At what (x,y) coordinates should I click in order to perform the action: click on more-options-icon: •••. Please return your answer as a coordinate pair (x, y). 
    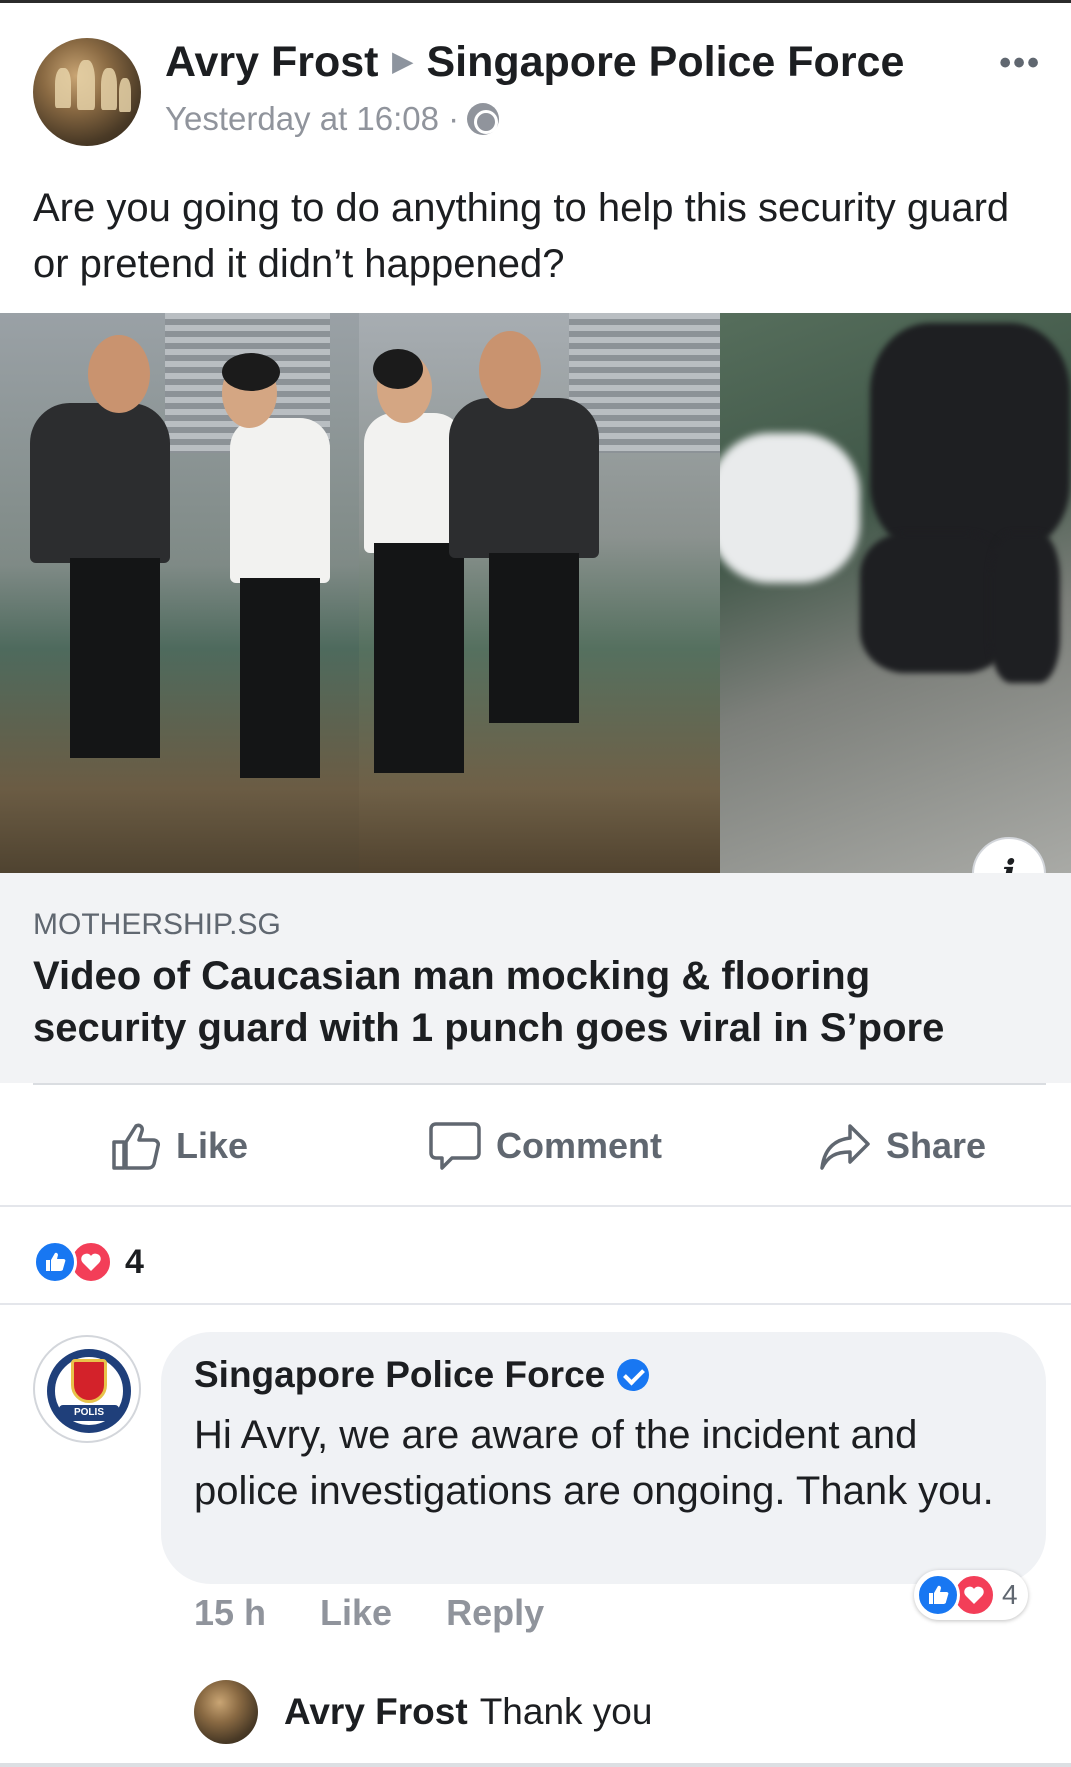
    Looking at the image, I should click on (1020, 63).